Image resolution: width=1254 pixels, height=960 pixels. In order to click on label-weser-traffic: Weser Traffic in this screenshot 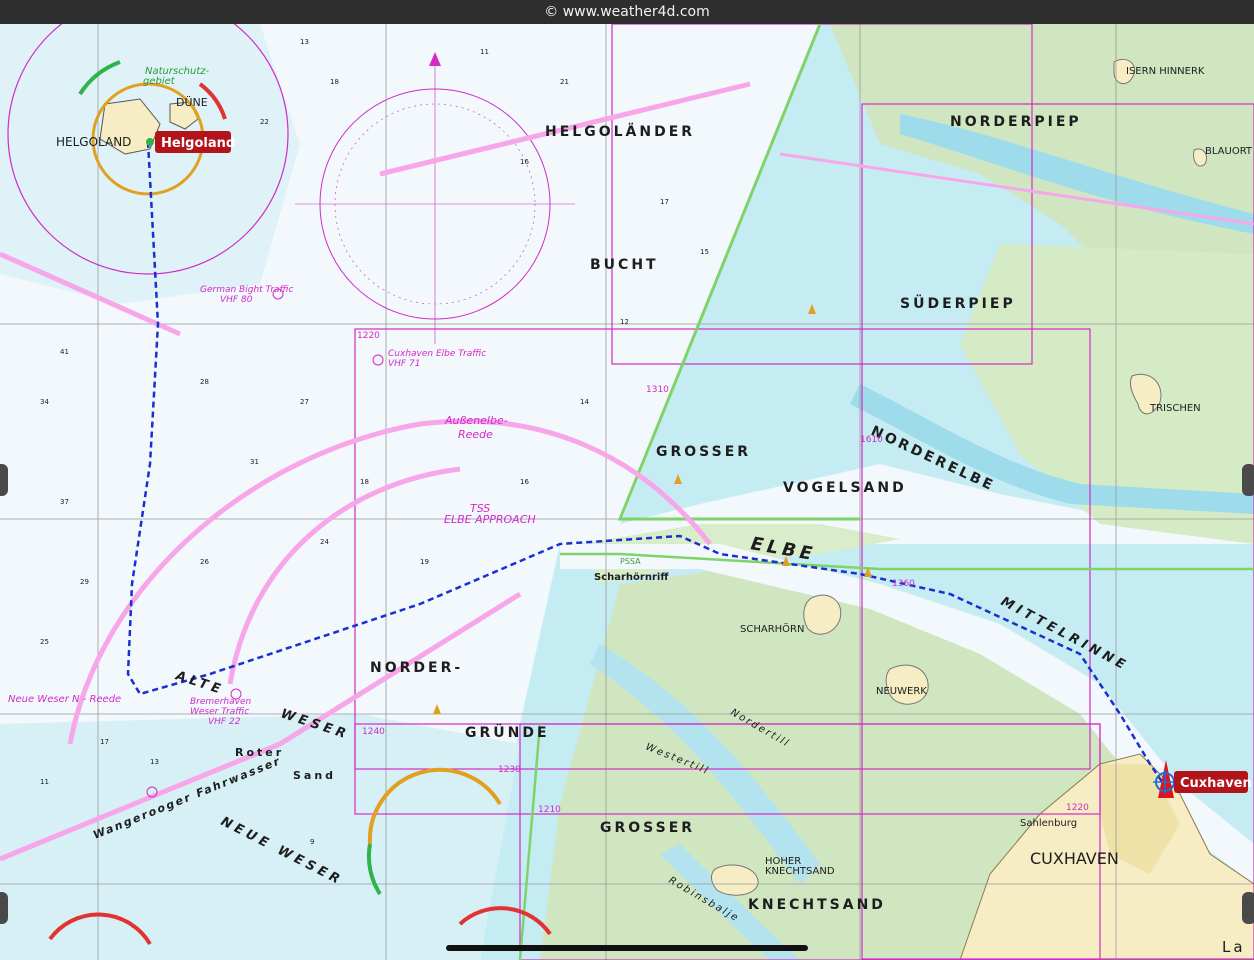, I will do `click(219, 712)`.